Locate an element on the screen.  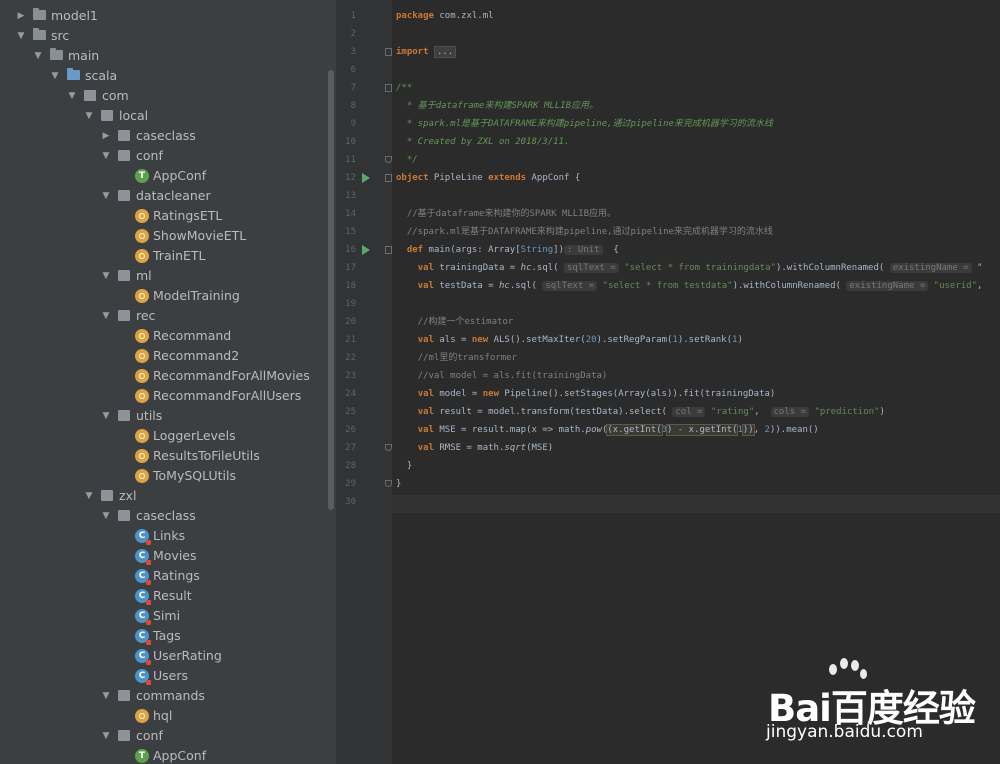
tree-item: ▼ main is located at coordinates (163, 56).